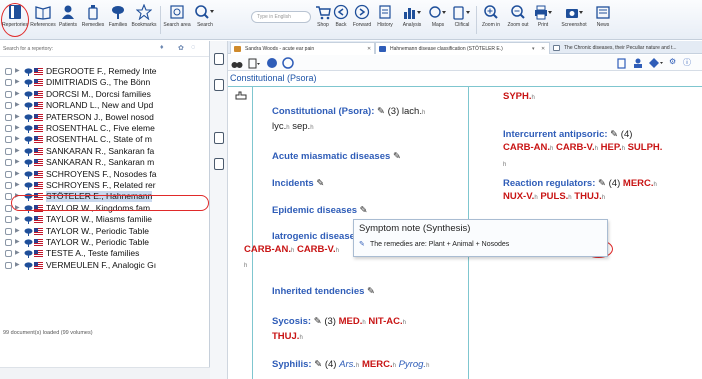 The width and height of the screenshot is (702, 379). Describe the element at coordinates (323, 292) in the screenshot. I see `rubric-inherited-tendencies: Inherited tendencies ✎` at that location.